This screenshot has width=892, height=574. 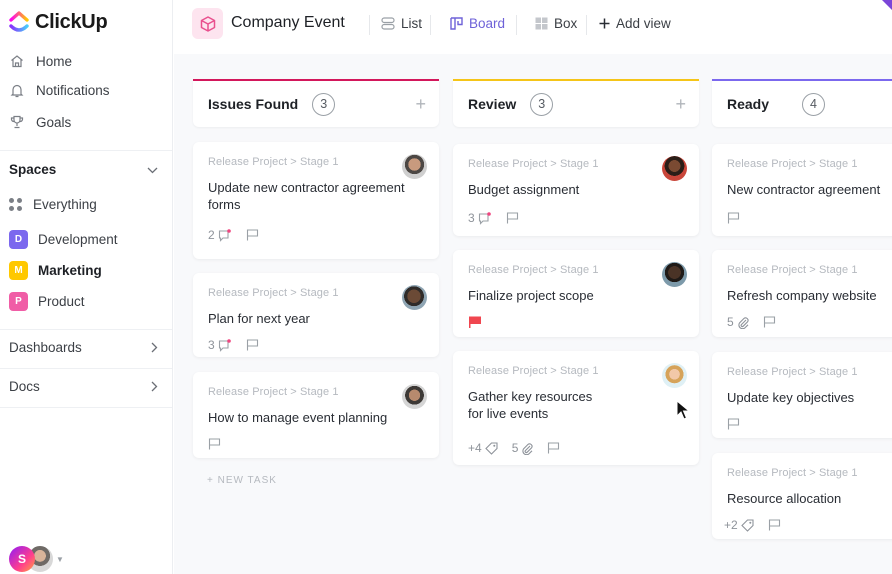 I want to click on workspace-avatar: S, so click(x=22, y=559).